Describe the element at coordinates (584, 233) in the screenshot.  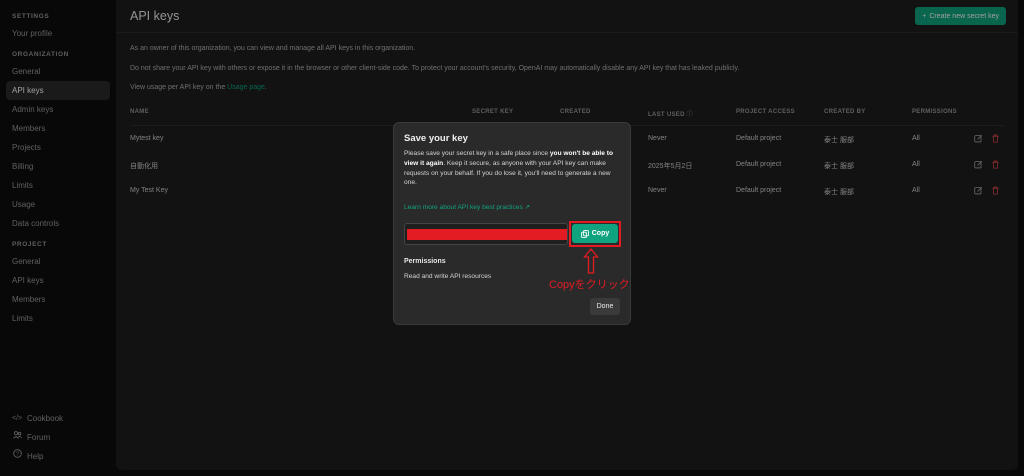
I see `copy-icon` at that location.